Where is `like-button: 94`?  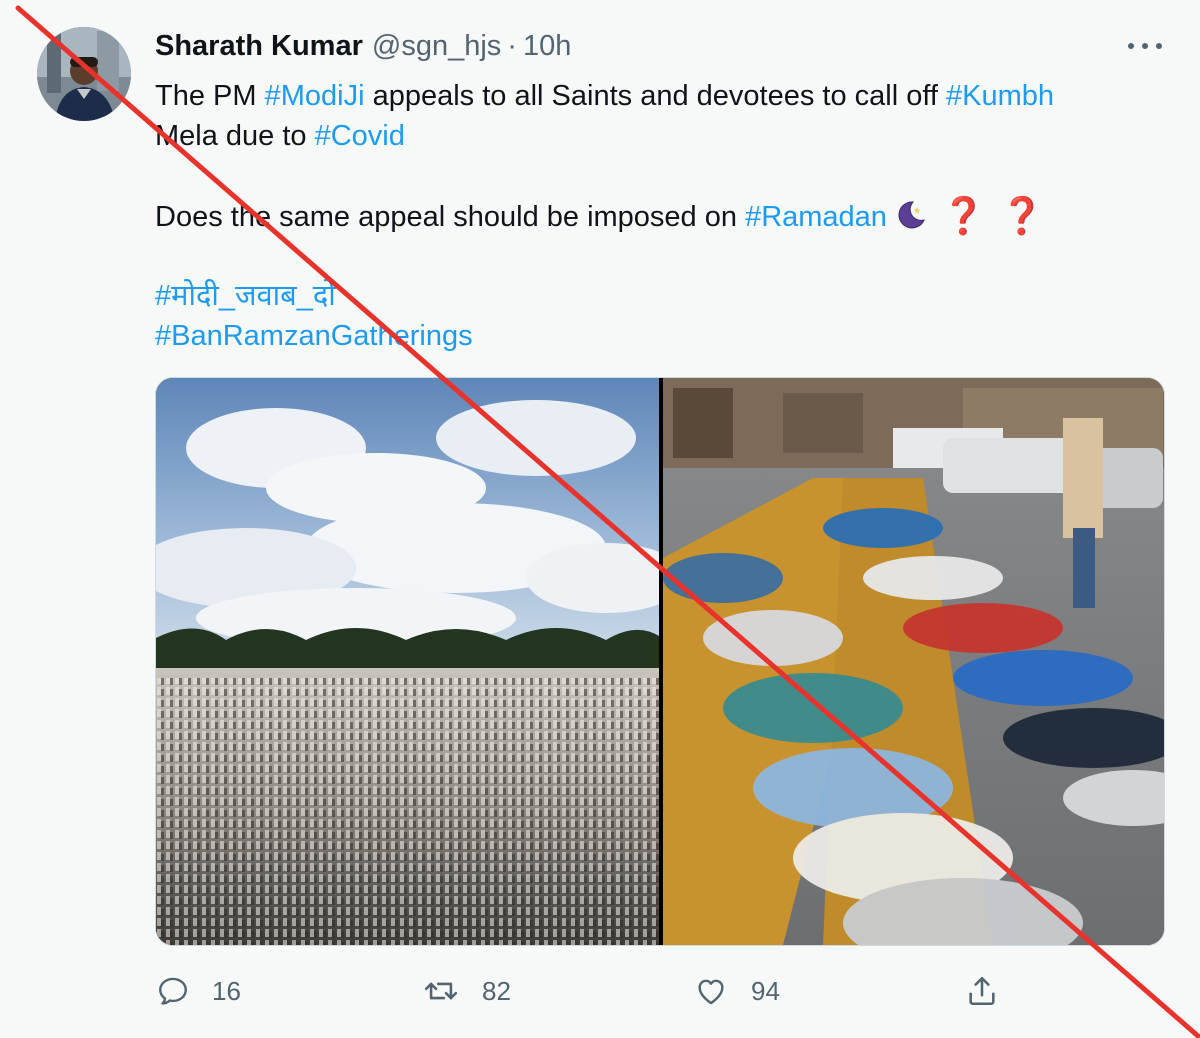 like-button: 94 is located at coordinates (736, 991).